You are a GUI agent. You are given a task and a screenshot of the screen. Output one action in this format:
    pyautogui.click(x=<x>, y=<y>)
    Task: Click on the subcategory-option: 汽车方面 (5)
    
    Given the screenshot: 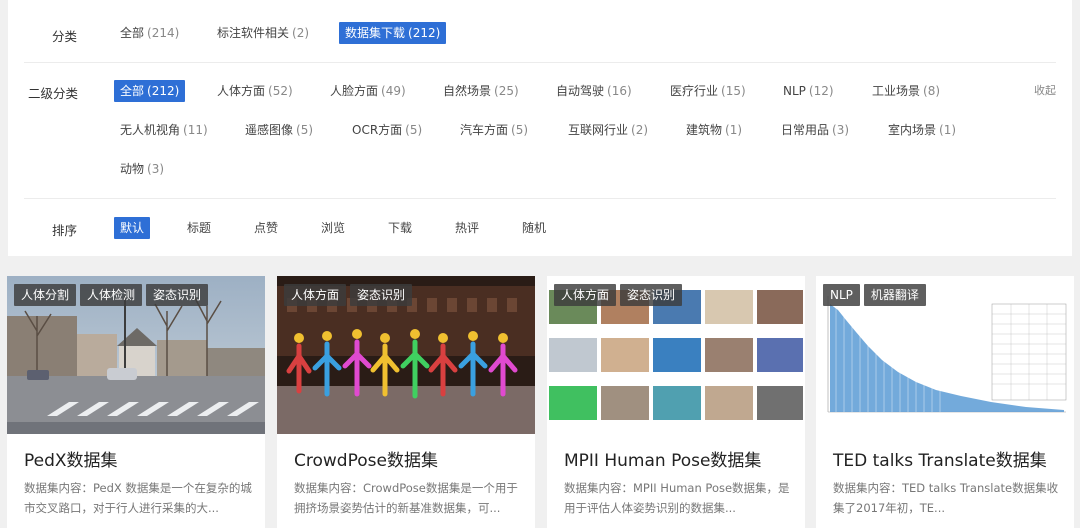 What is the action you would take?
    pyautogui.click(x=494, y=130)
    